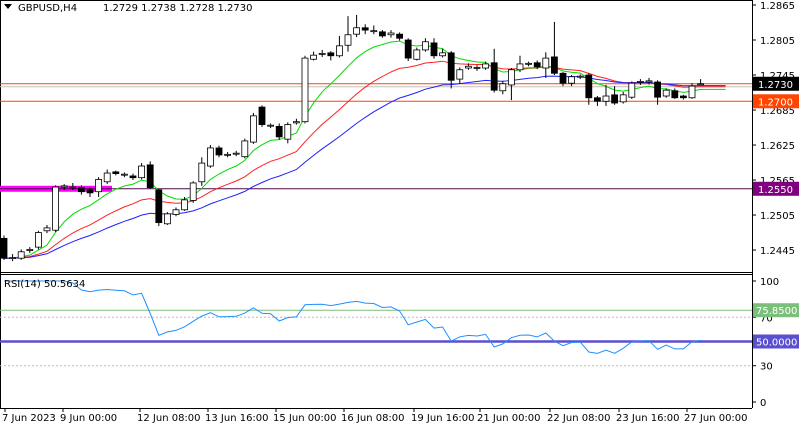 The height and width of the screenshot is (426, 800). Describe the element at coordinates (44, 284) in the screenshot. I see `rsi-title: RSI(14) 50.5634` at that location.